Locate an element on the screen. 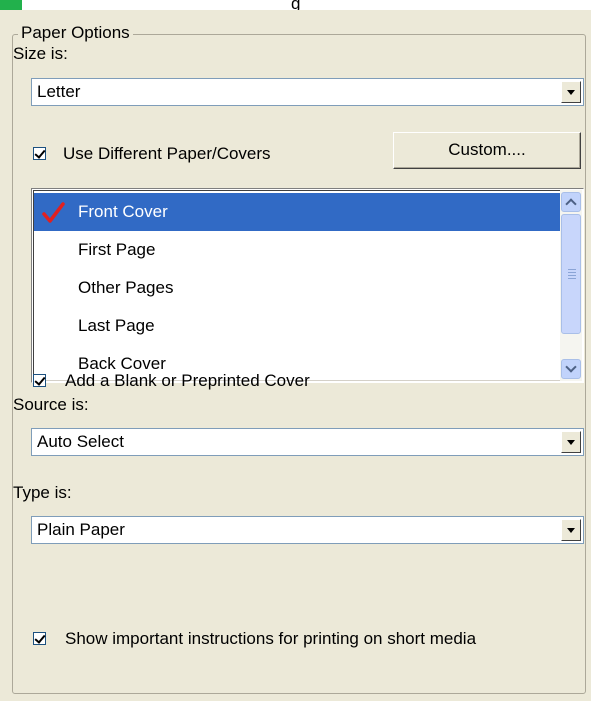 Image resolution: width=591 pixels, height=701 pixels. list-item-label: Other Pages is located at coordinates (126, 287).